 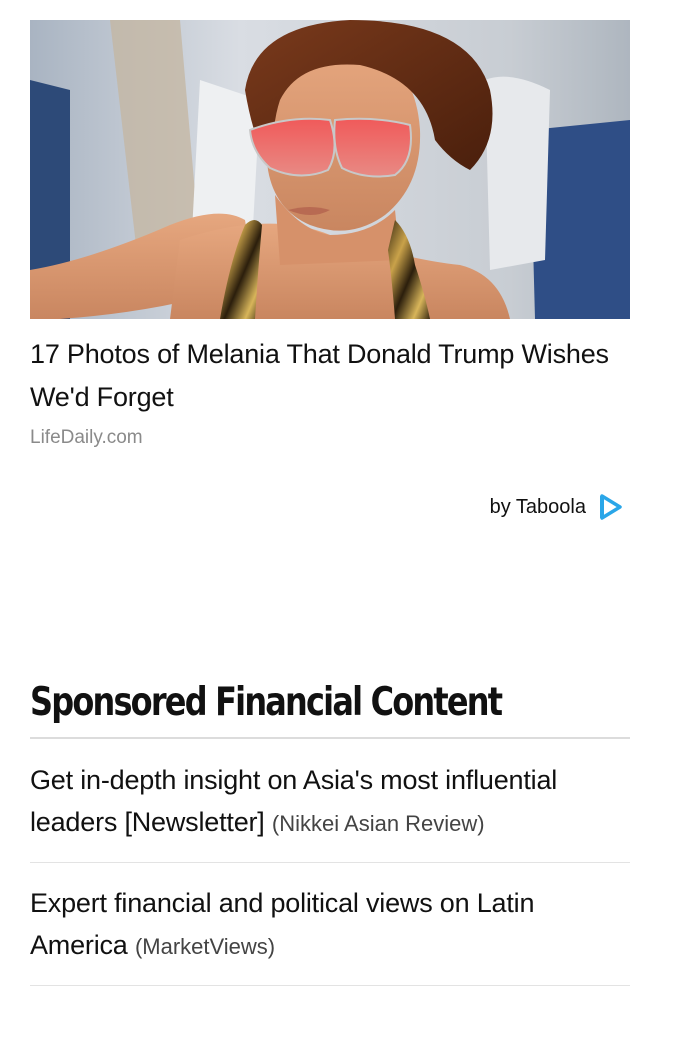 What do you see at coordinates (378, 823) in the screenshot?
I see `financial-content-source: (Nikkei Asian Review)` at bounding box center [378, 823].